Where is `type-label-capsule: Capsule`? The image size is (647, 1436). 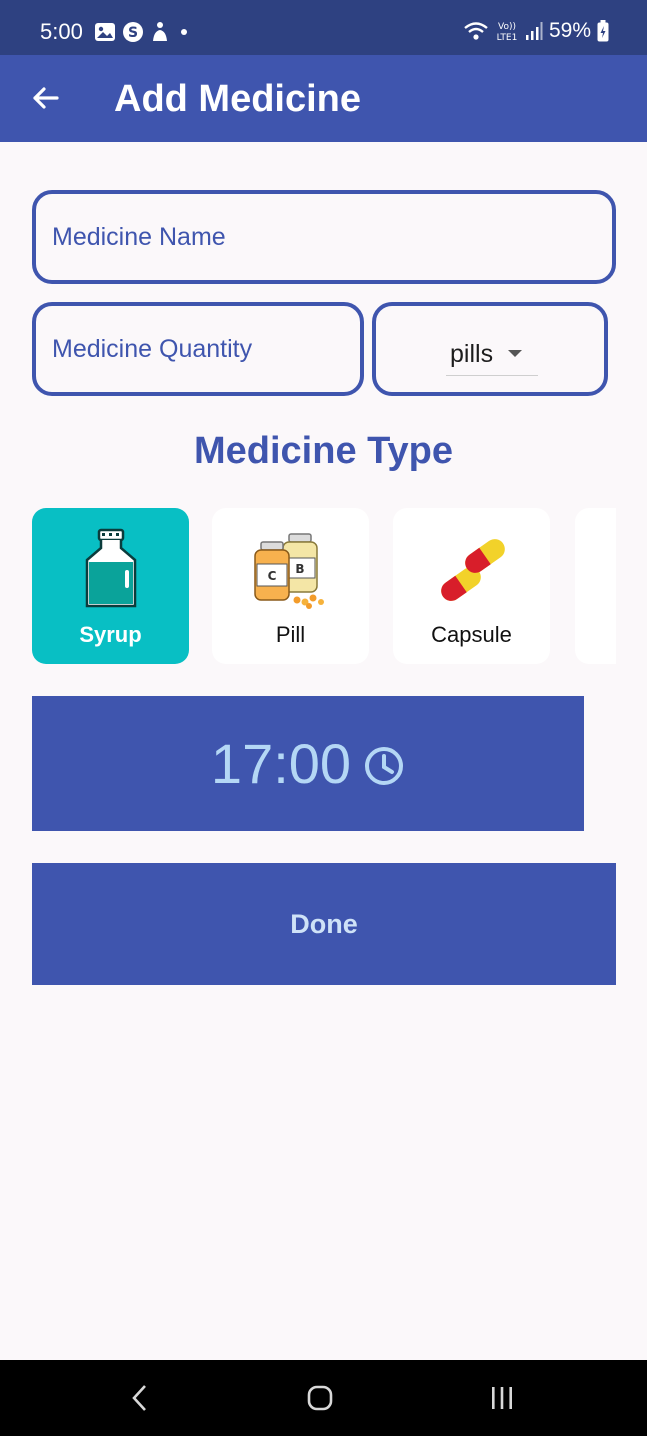
type-label-capsule: Capsule is located at coordinates (471, 634).